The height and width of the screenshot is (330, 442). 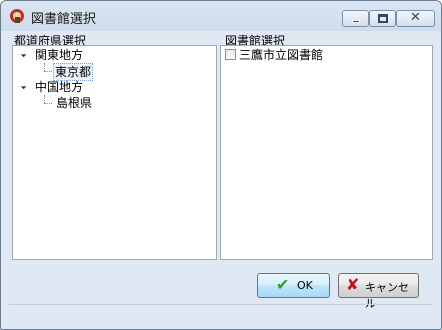 What do you see at coordinates (382, 18) in the screenshot?
I see `maximize-button` at bounding box center [382, 18].